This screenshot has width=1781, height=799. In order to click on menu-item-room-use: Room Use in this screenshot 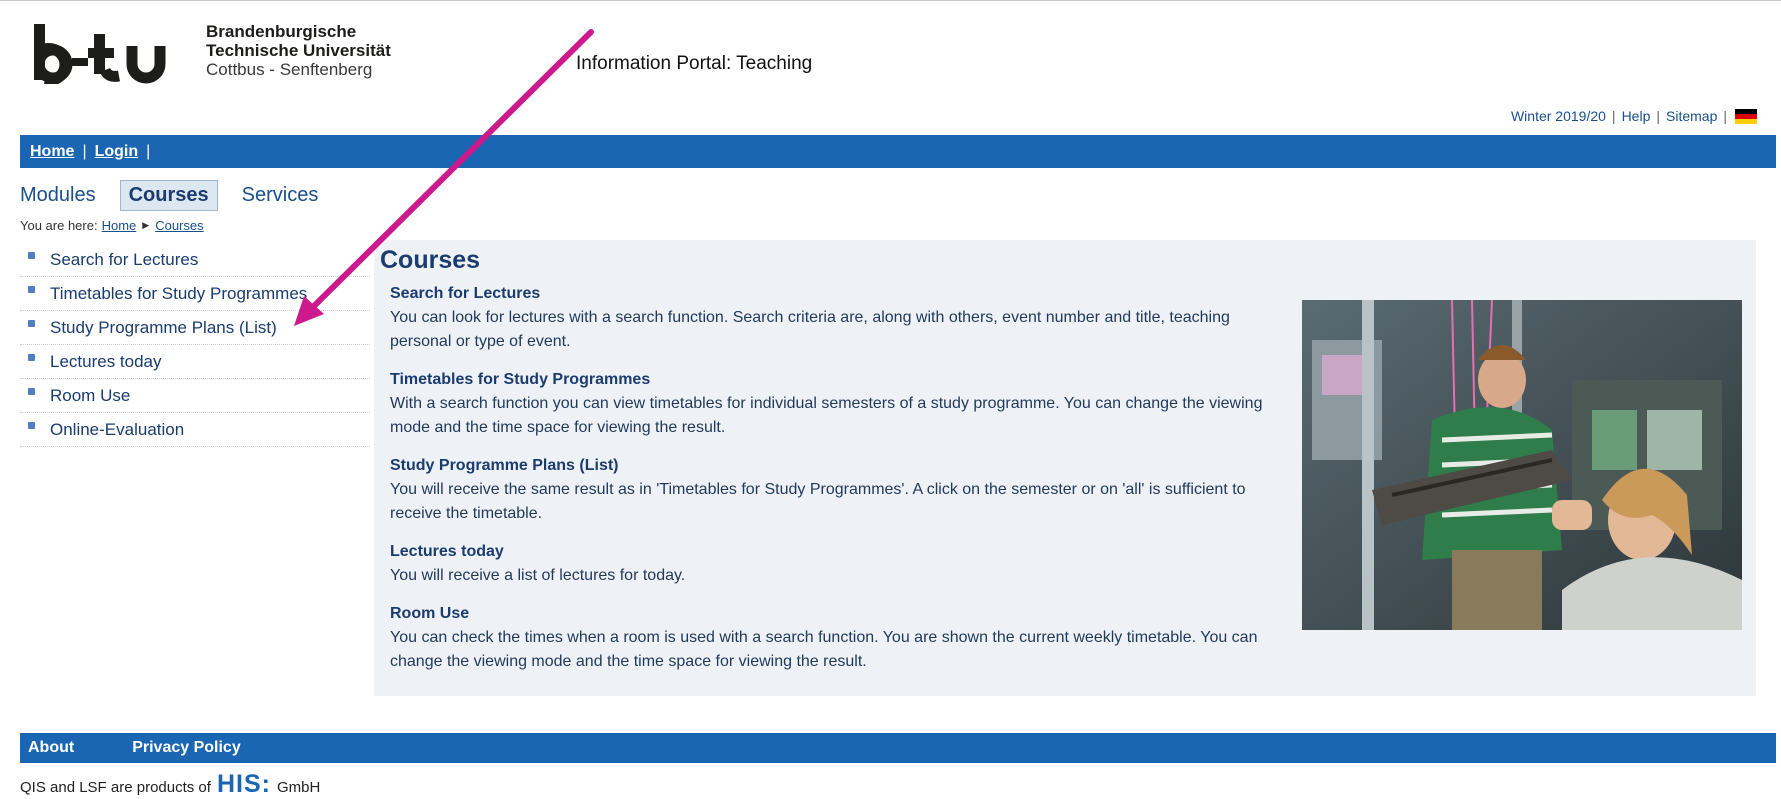, I will do `click(195, 396)`.